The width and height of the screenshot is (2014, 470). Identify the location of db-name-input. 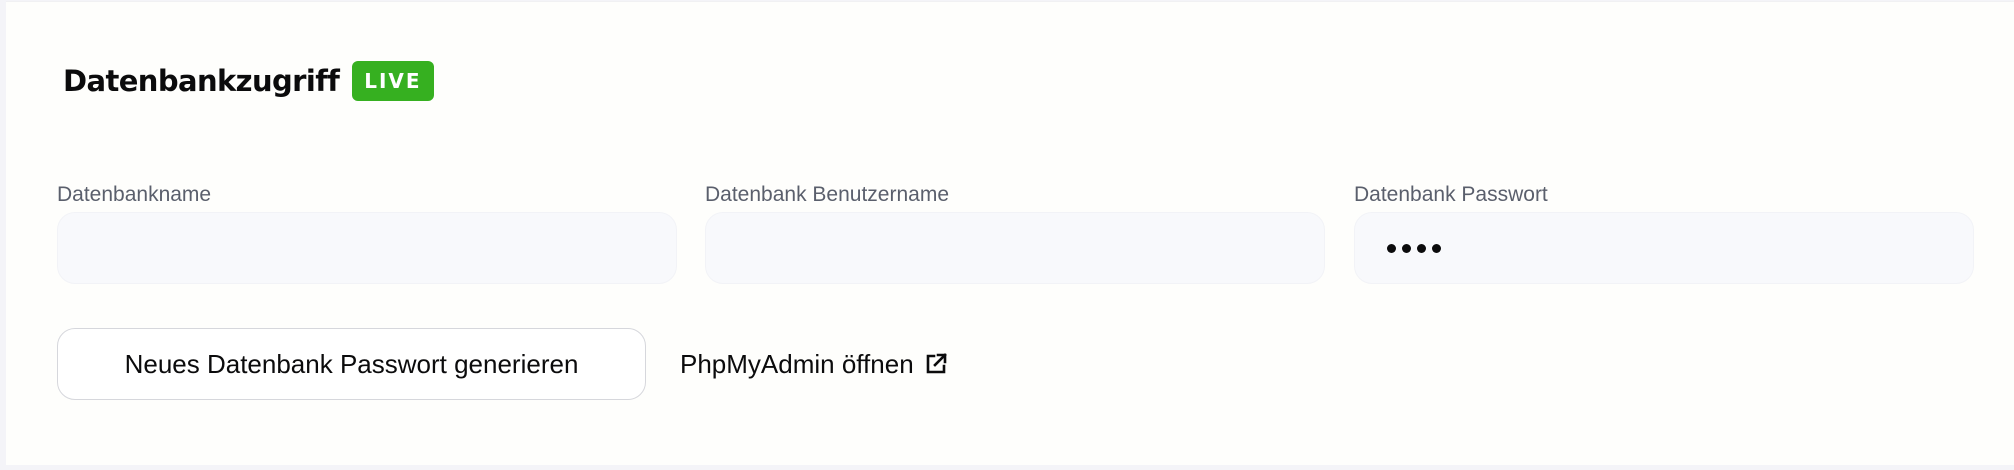
(367, 248).